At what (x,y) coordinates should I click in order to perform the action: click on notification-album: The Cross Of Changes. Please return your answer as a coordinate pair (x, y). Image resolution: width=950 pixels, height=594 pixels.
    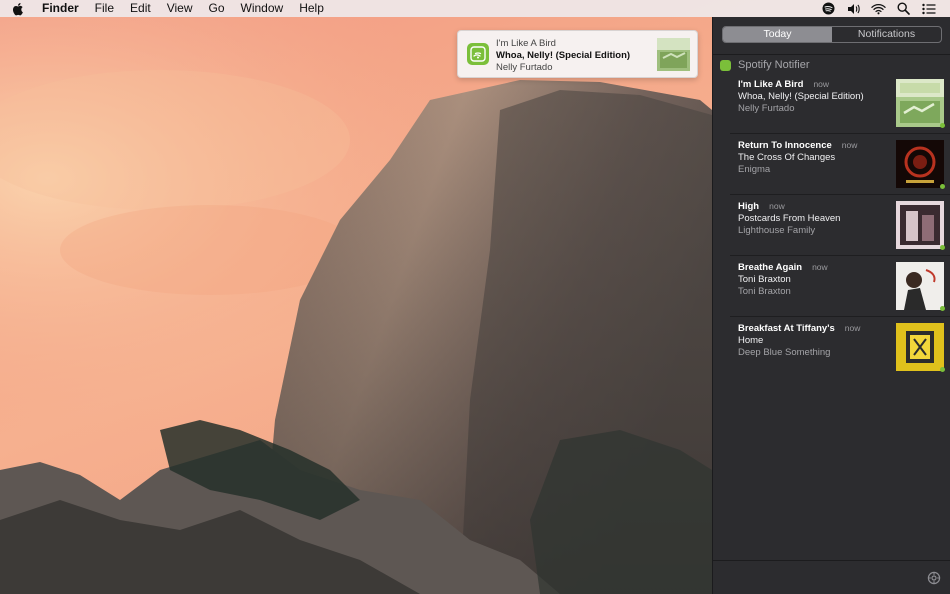
    Looking at the image, I should click on (787, 157).